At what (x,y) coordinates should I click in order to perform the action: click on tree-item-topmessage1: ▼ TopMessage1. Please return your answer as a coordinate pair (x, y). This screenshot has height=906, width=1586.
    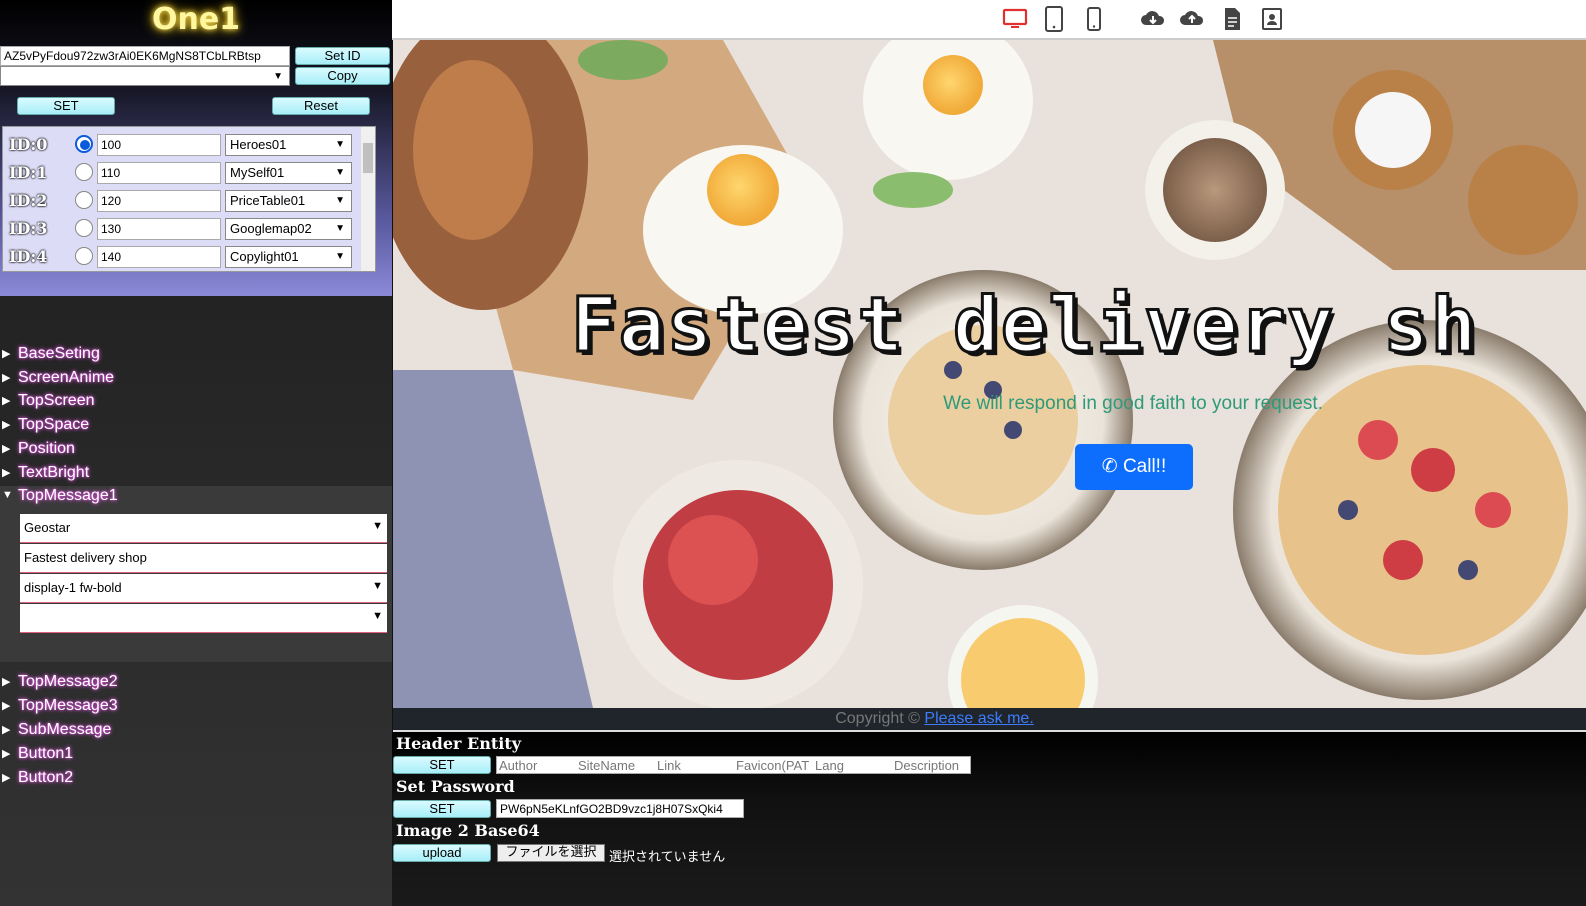
    Looking at the image, I should click on (196, 497).